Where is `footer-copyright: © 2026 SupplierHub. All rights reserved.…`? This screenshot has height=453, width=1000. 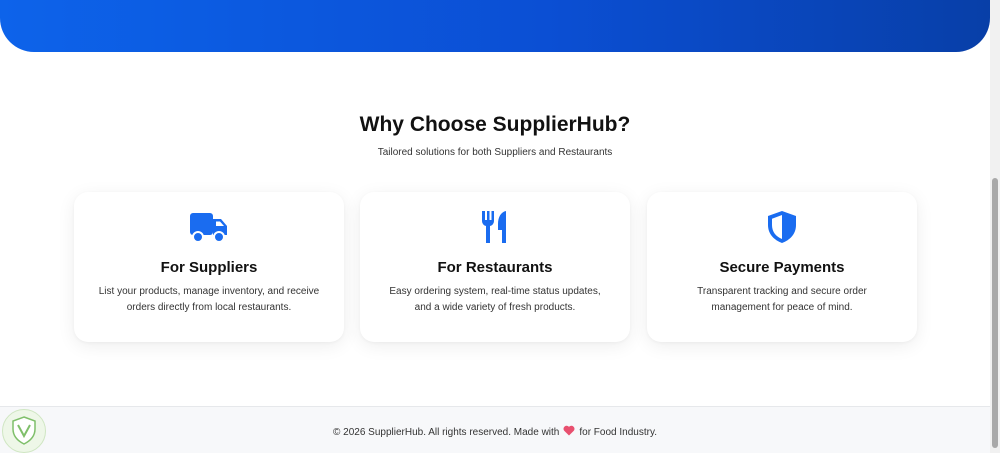 footer-copyright: © 2026 SupplierHub. All rights reserved.… is located at coordinates (495, 432).